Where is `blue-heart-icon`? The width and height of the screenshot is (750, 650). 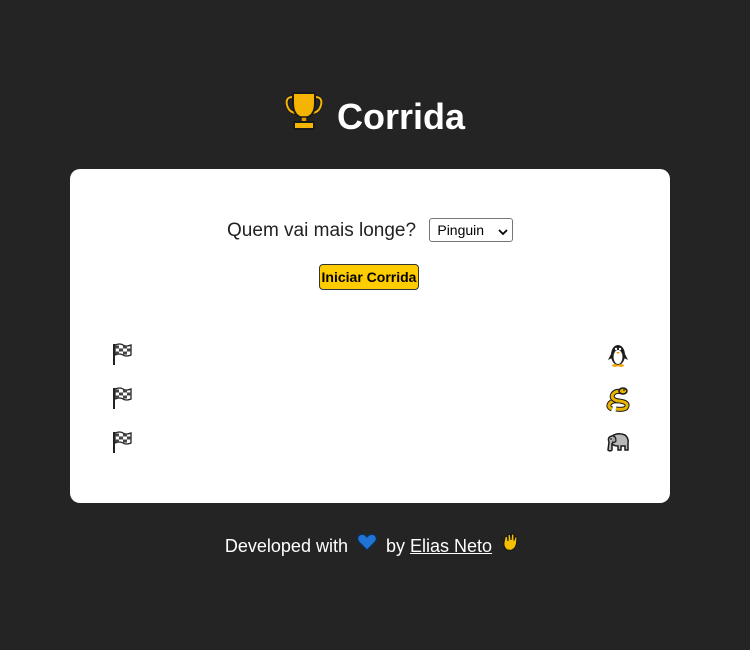 blue-heart-icon is located at coordinates (367, 545).